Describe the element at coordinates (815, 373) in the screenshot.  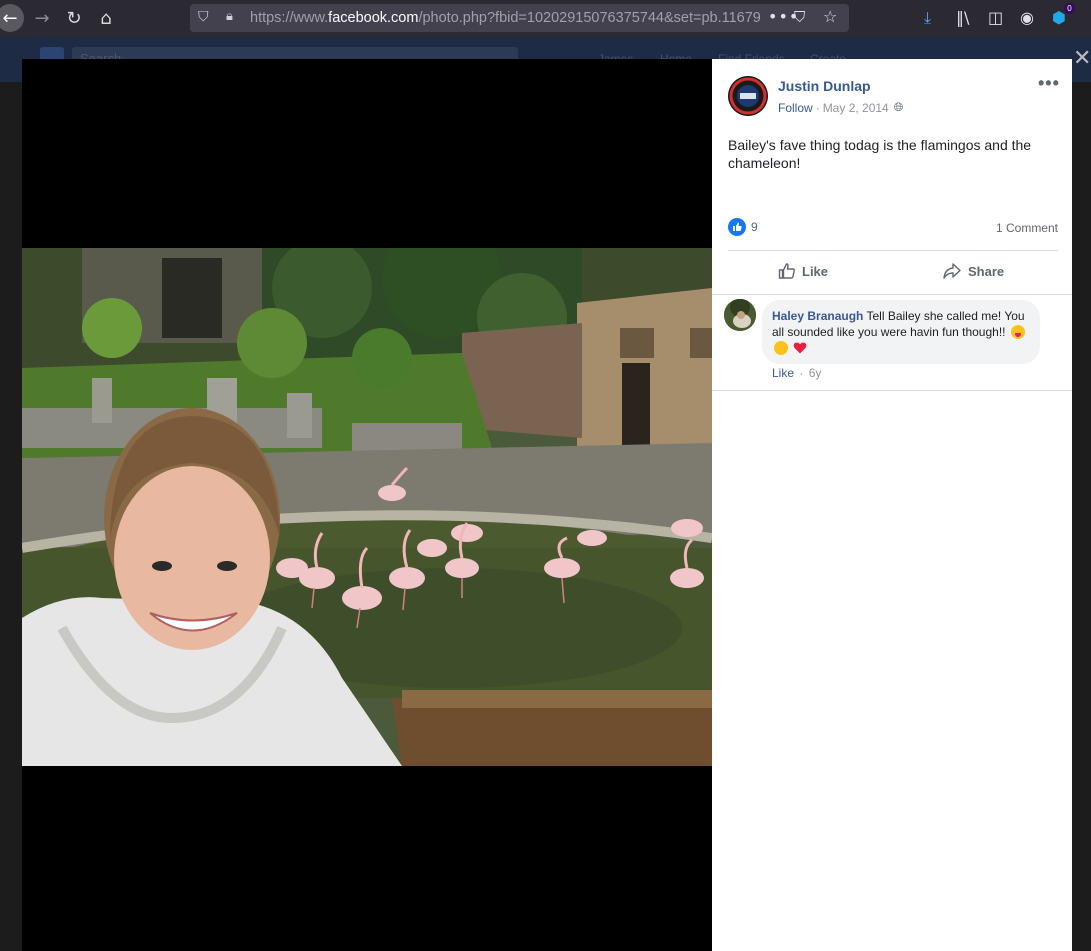
I see `comment-age: 6y` at that location.